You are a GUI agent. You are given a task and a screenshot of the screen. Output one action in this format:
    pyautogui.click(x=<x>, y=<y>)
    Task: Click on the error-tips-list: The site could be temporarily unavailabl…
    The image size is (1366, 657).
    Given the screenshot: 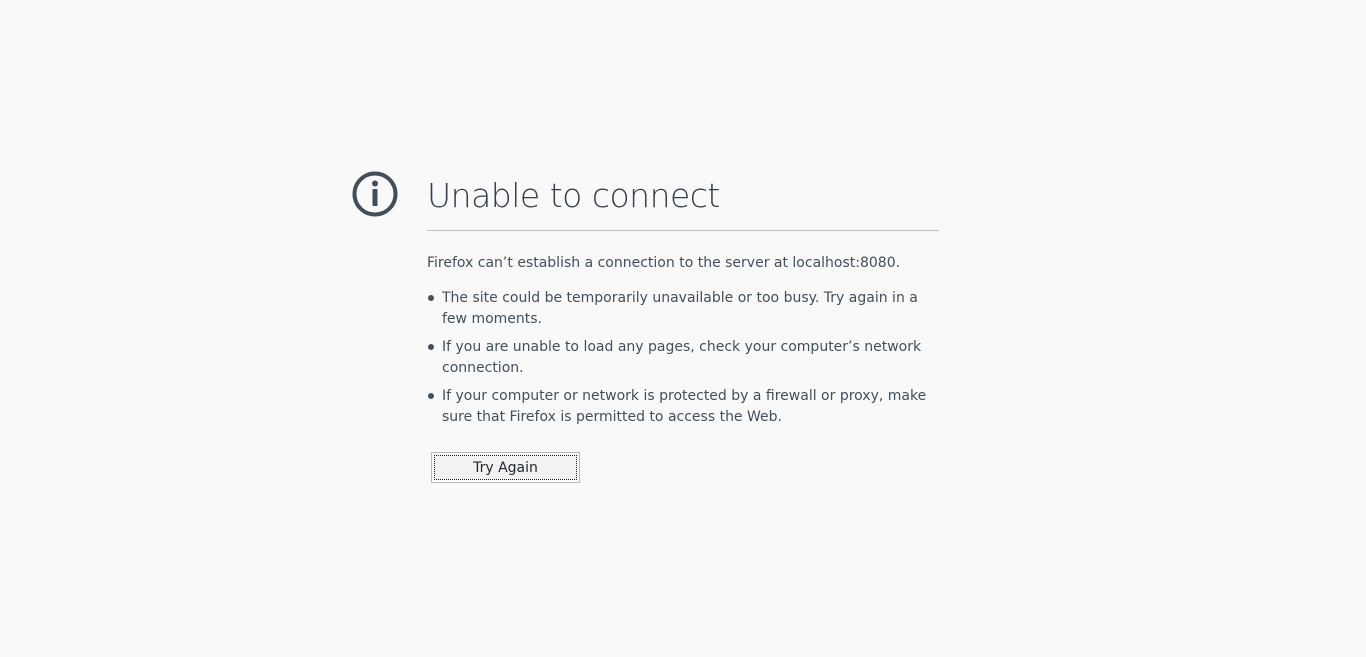 What is the action you would take?
    pyautogui.click(x=687, y=361)
    